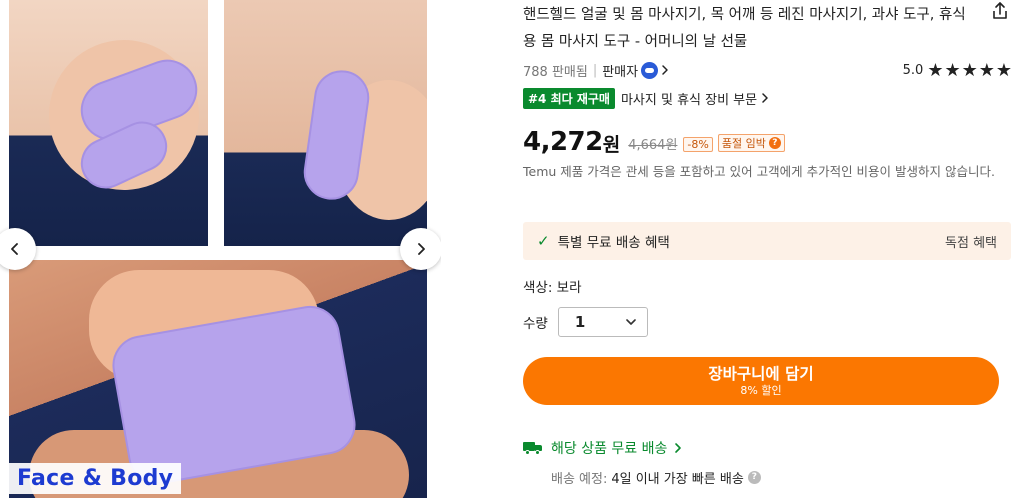  I want to click on qty-value: 1, so click(580, 322).